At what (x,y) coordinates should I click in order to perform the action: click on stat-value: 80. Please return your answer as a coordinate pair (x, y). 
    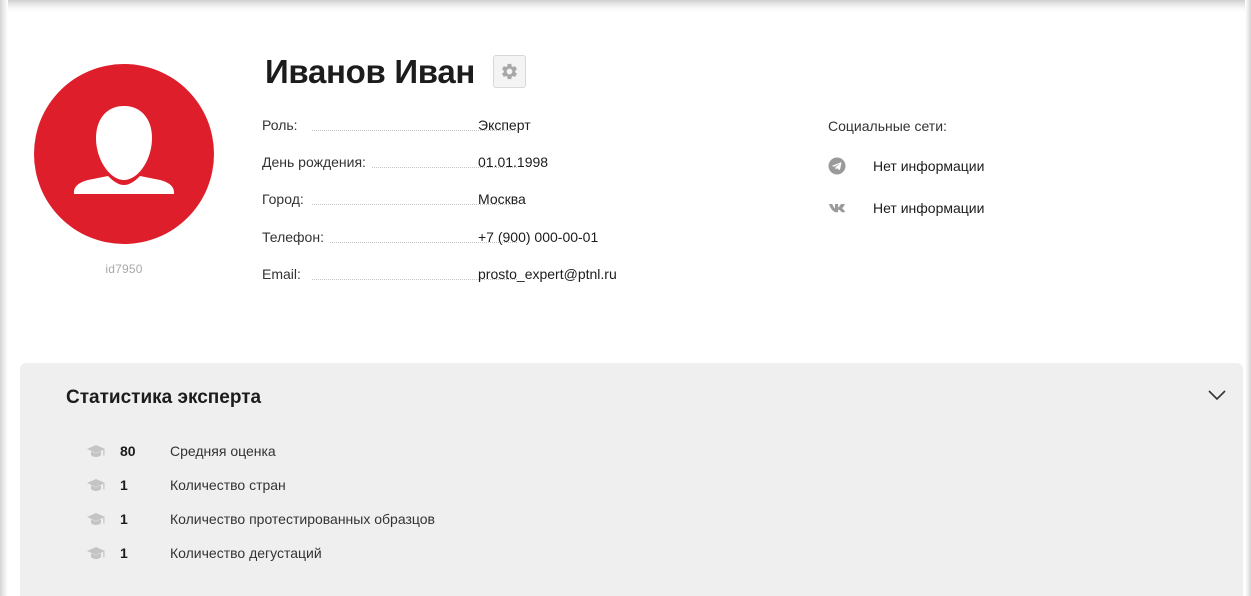
    Looking at the image, I should click on (128, 451).